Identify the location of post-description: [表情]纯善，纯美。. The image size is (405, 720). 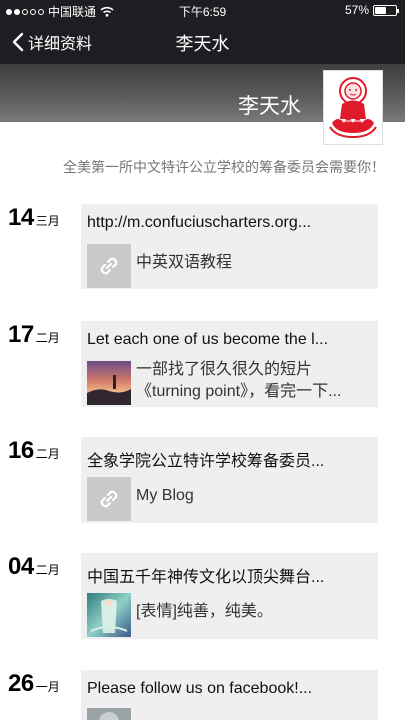
(204, 611).